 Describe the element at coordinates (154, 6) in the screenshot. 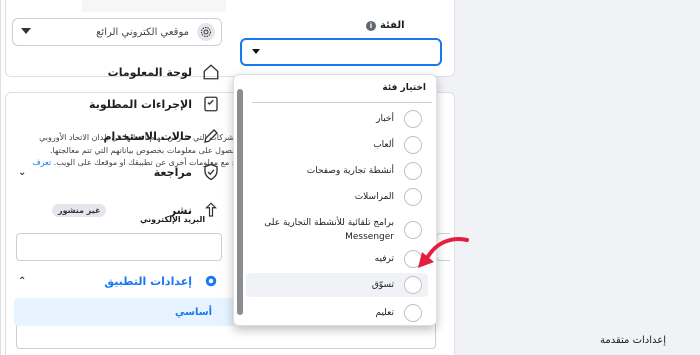

I see `grey-placeholder` at that location.